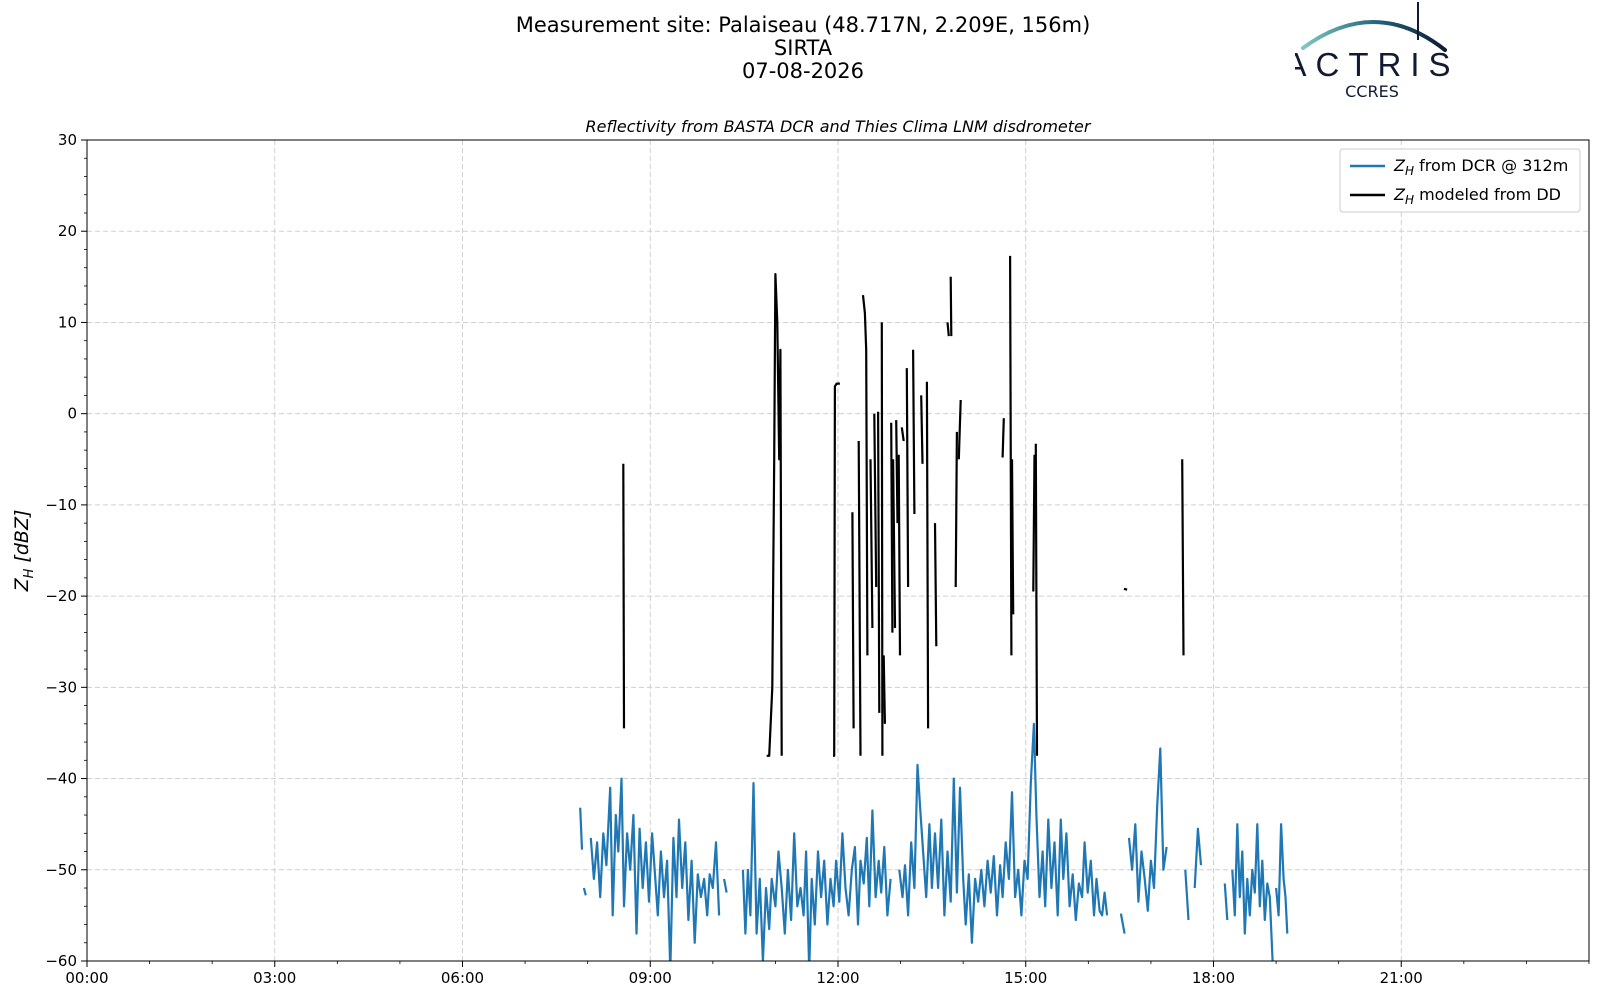  Describe the element at coordinates (29, 573) in the screenshot. I see `y-axis-label-sub: H` at that location.